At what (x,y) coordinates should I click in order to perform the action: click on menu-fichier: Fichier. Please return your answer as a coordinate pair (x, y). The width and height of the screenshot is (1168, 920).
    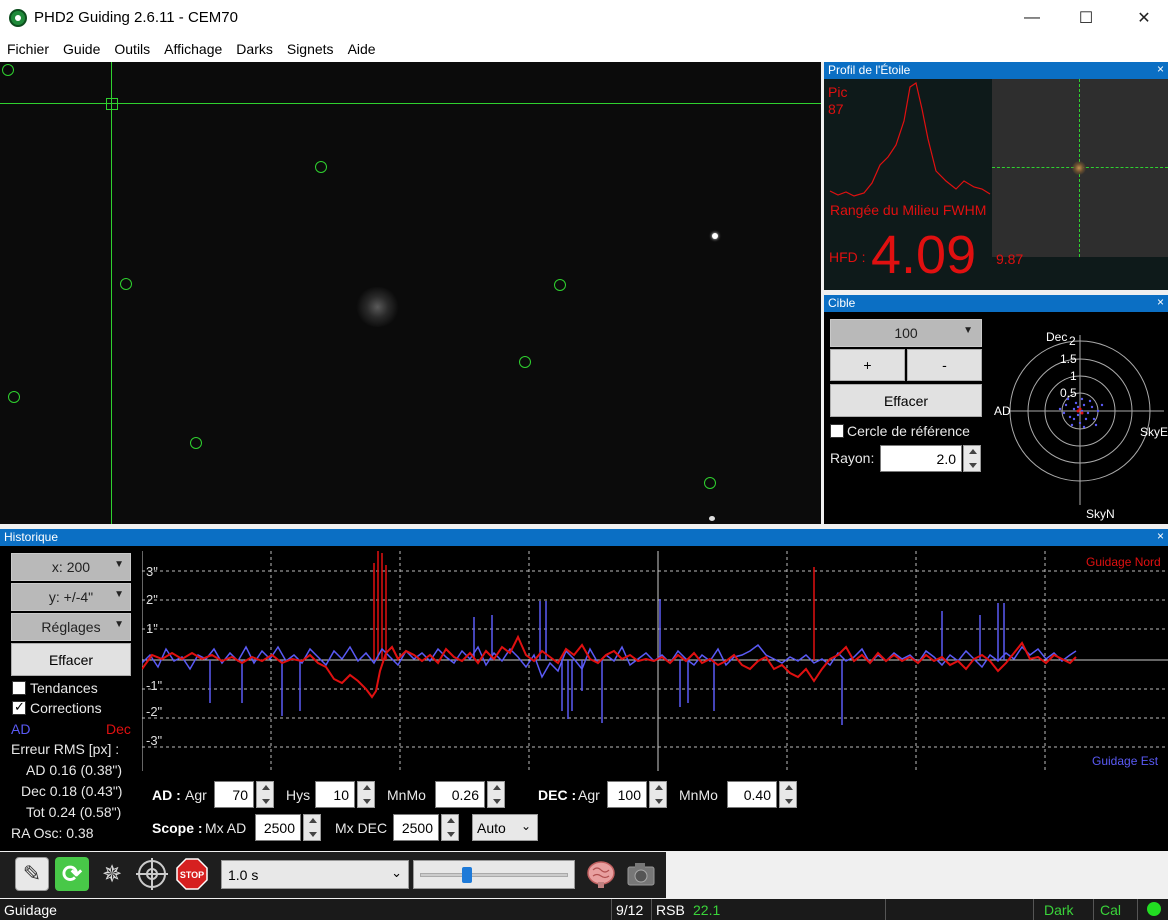
    Looking at the image, I should click on (28, 49).